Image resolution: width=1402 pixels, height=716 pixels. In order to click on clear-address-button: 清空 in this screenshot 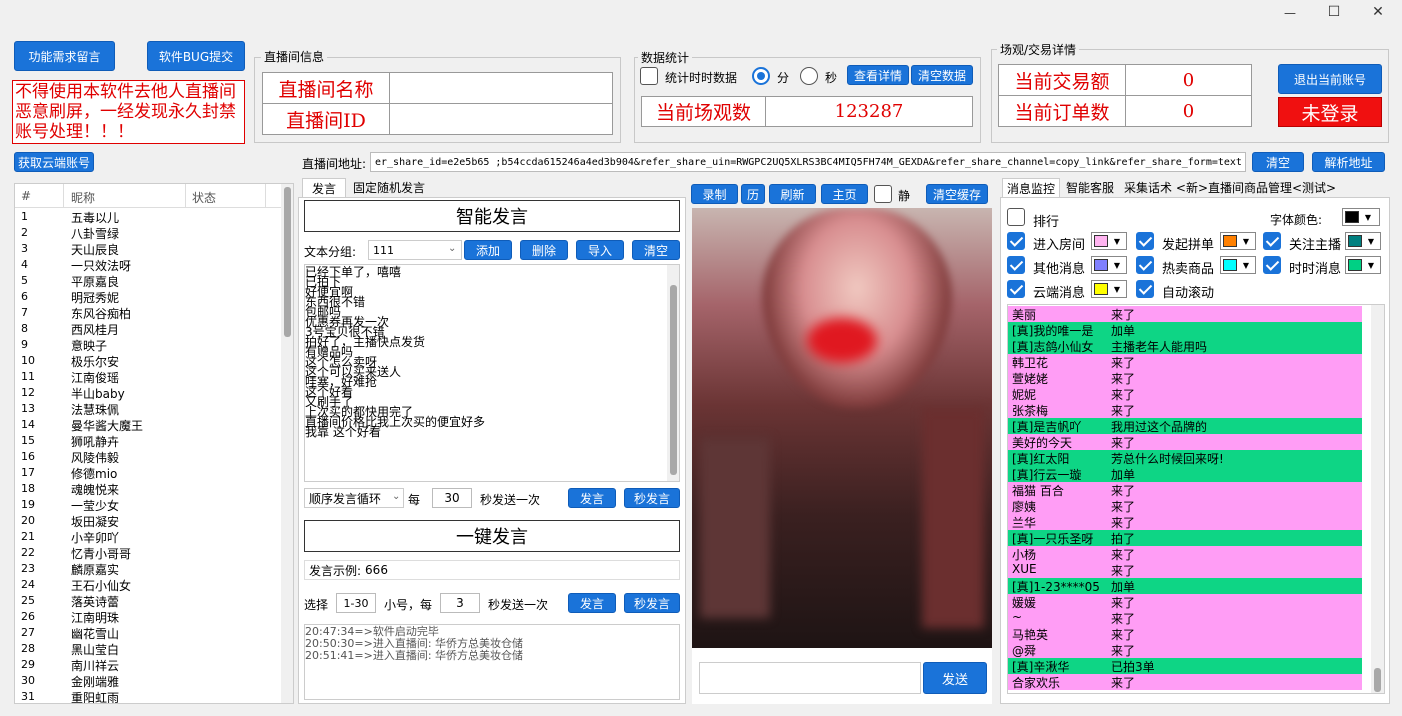, I will do `click(1278, 162)`.